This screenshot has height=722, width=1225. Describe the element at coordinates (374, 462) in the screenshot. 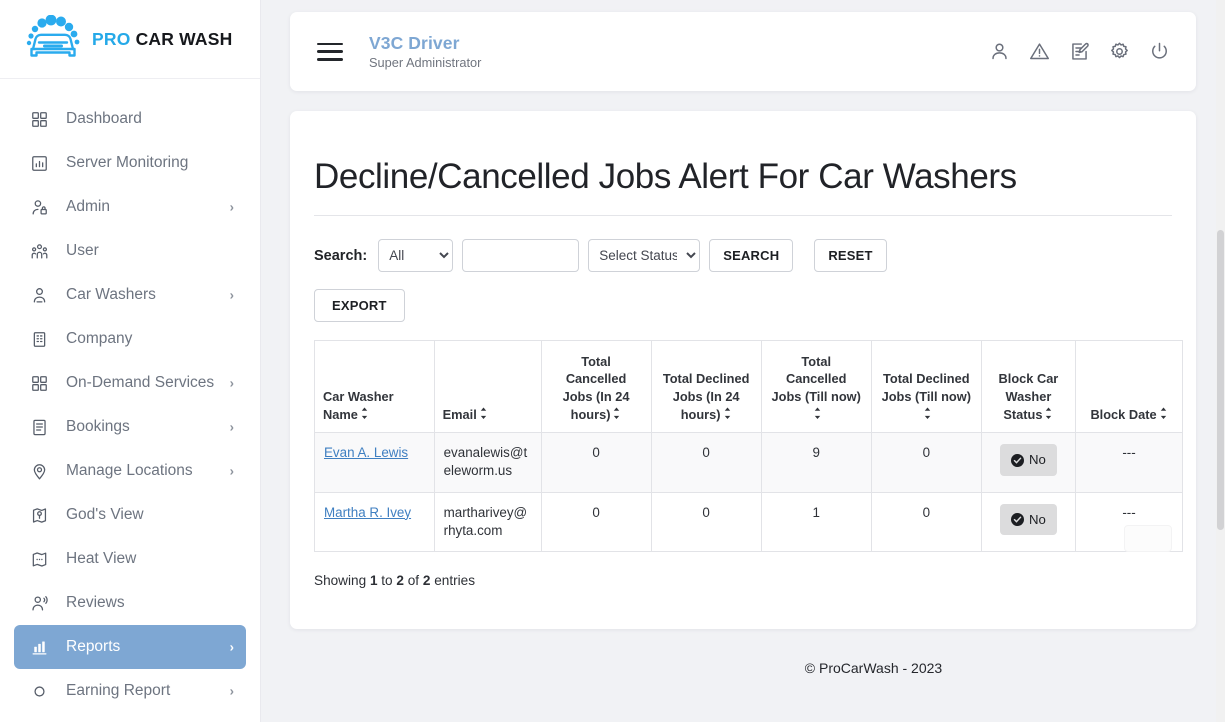

I see `cell-car-washer-name: Evan A. Lewis` at that location.